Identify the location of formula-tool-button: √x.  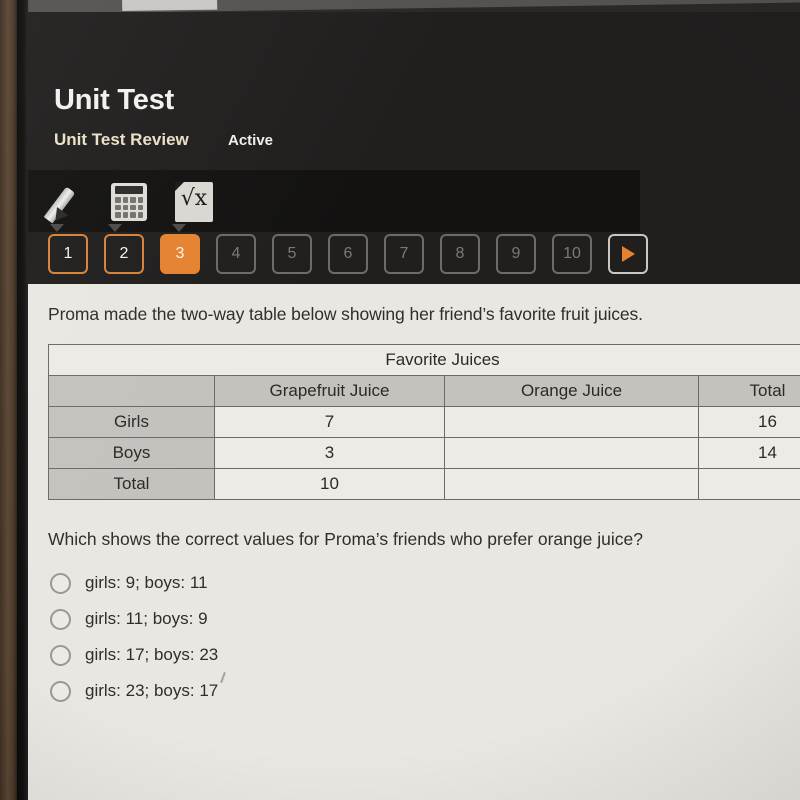
(194, 206).